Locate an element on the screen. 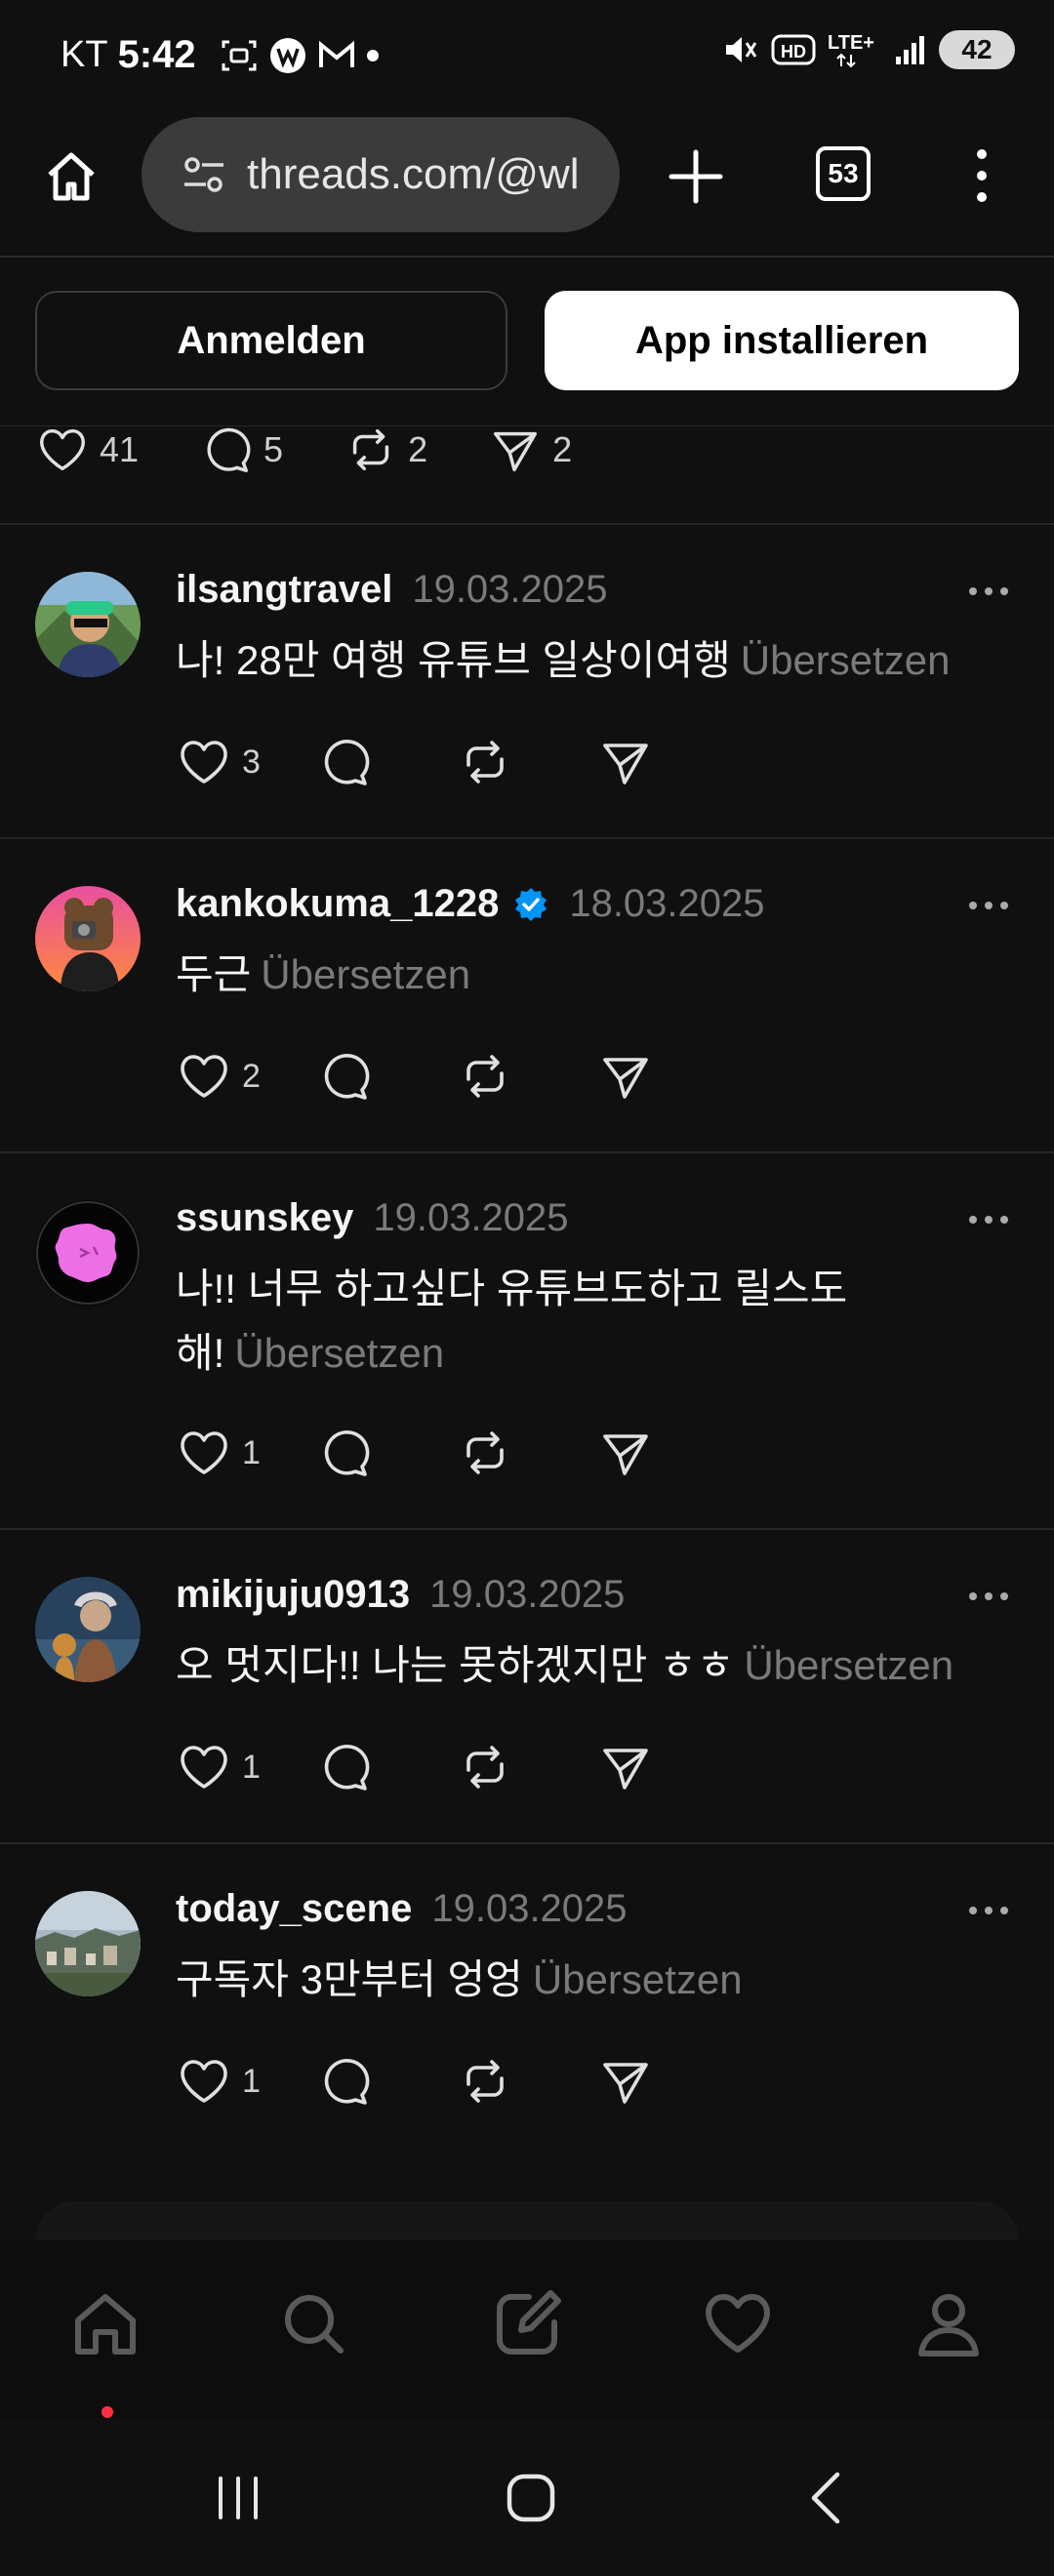 This screenshot has height=2576, width=1054. nav-activity is located at coordinates (738, 2324).